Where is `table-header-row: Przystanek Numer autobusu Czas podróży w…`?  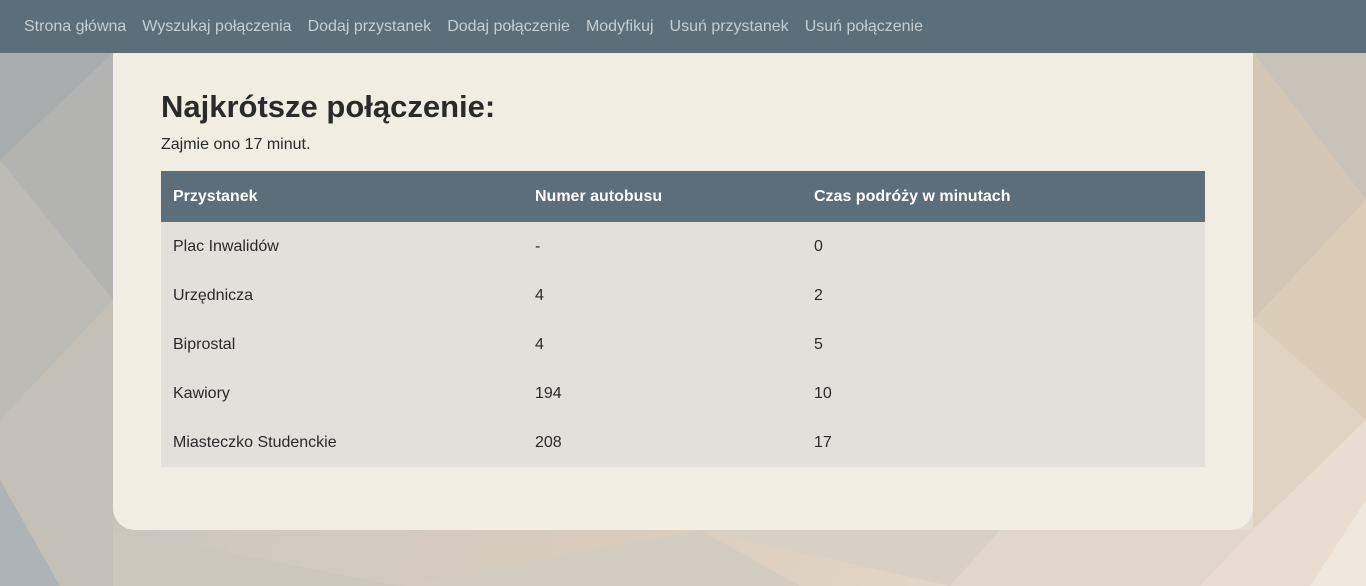 table-header-row: Przystanek Numer autobusu Czas podróży w… is located at coordinates (683, 196).